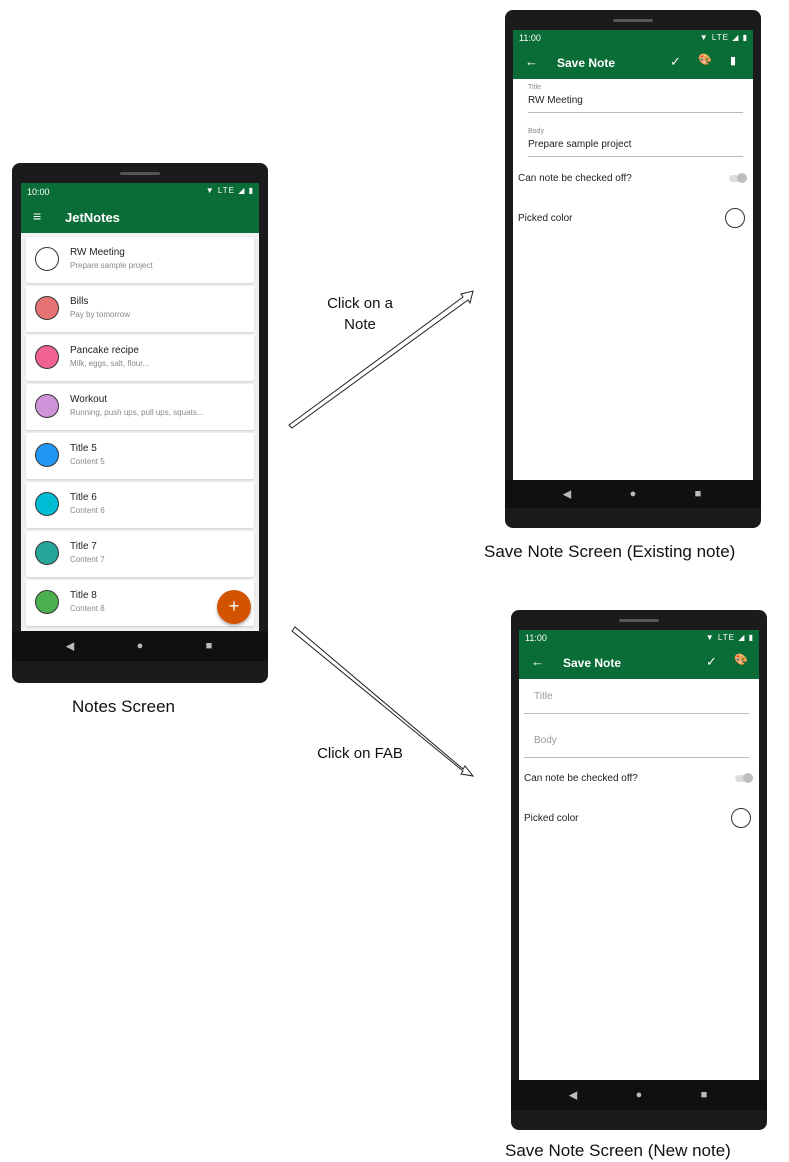 The width and height of the screenshot is (789, 1162). What do you see at coordinates (381, 533) in the screenshot?
I see `flow-arrows` at bounding box center [381, 533].